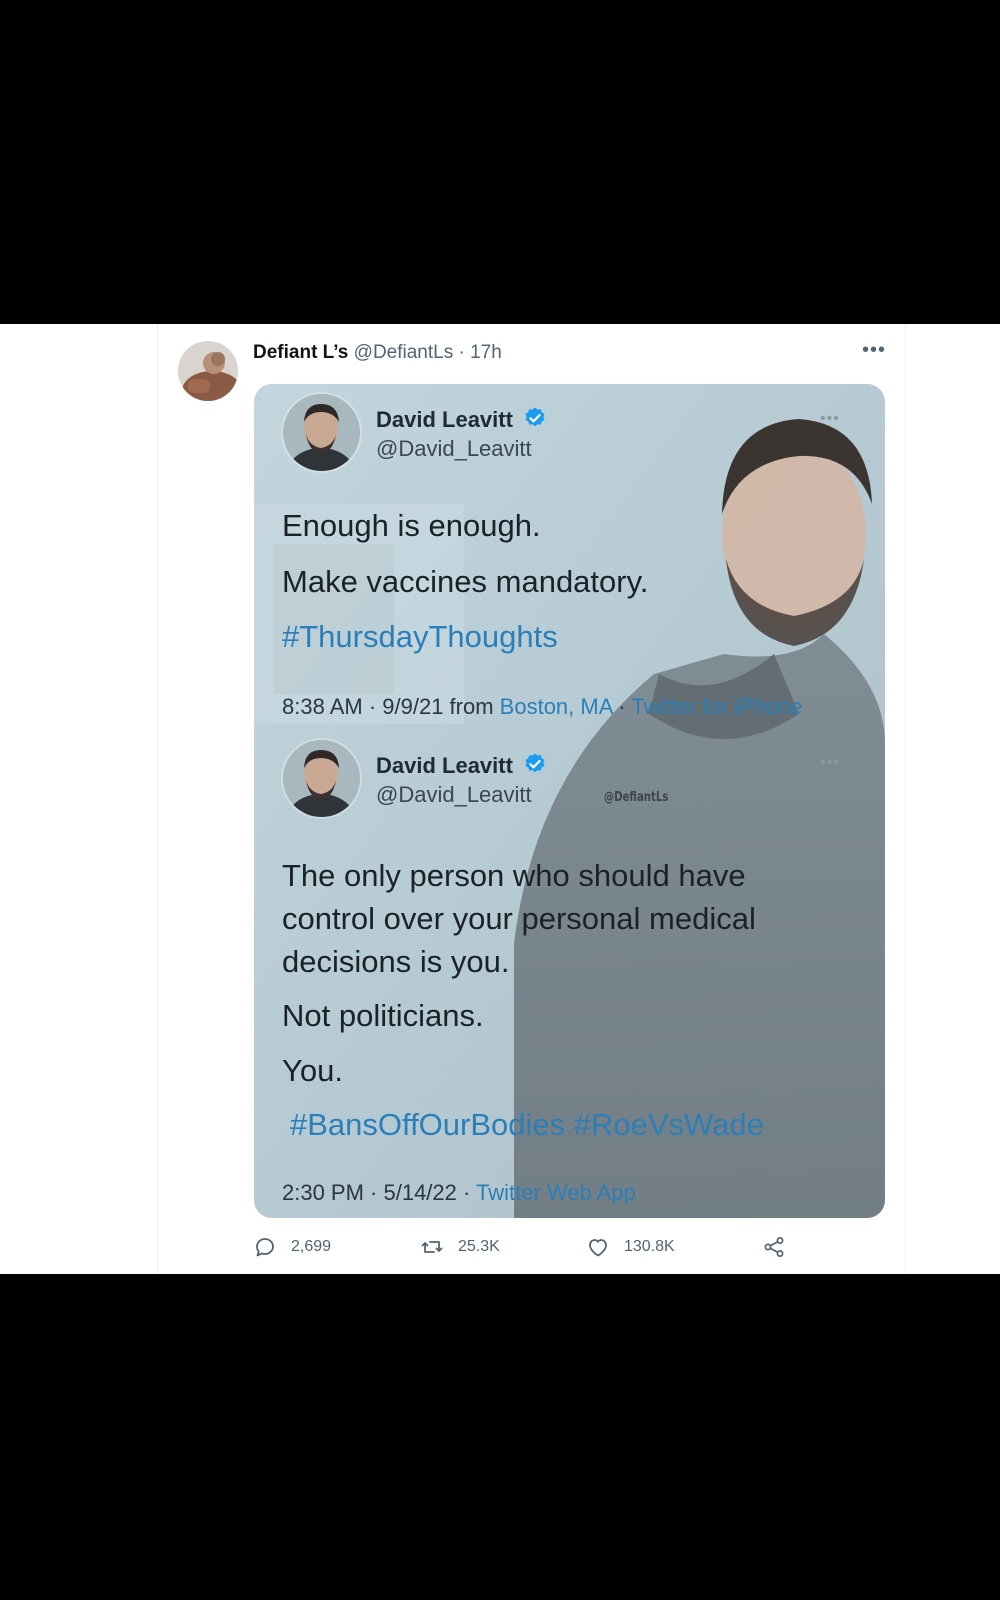 The image size is (1000, 1600). I want to click on quoted-name-text-2: David Leavitt, so click(444, 765).